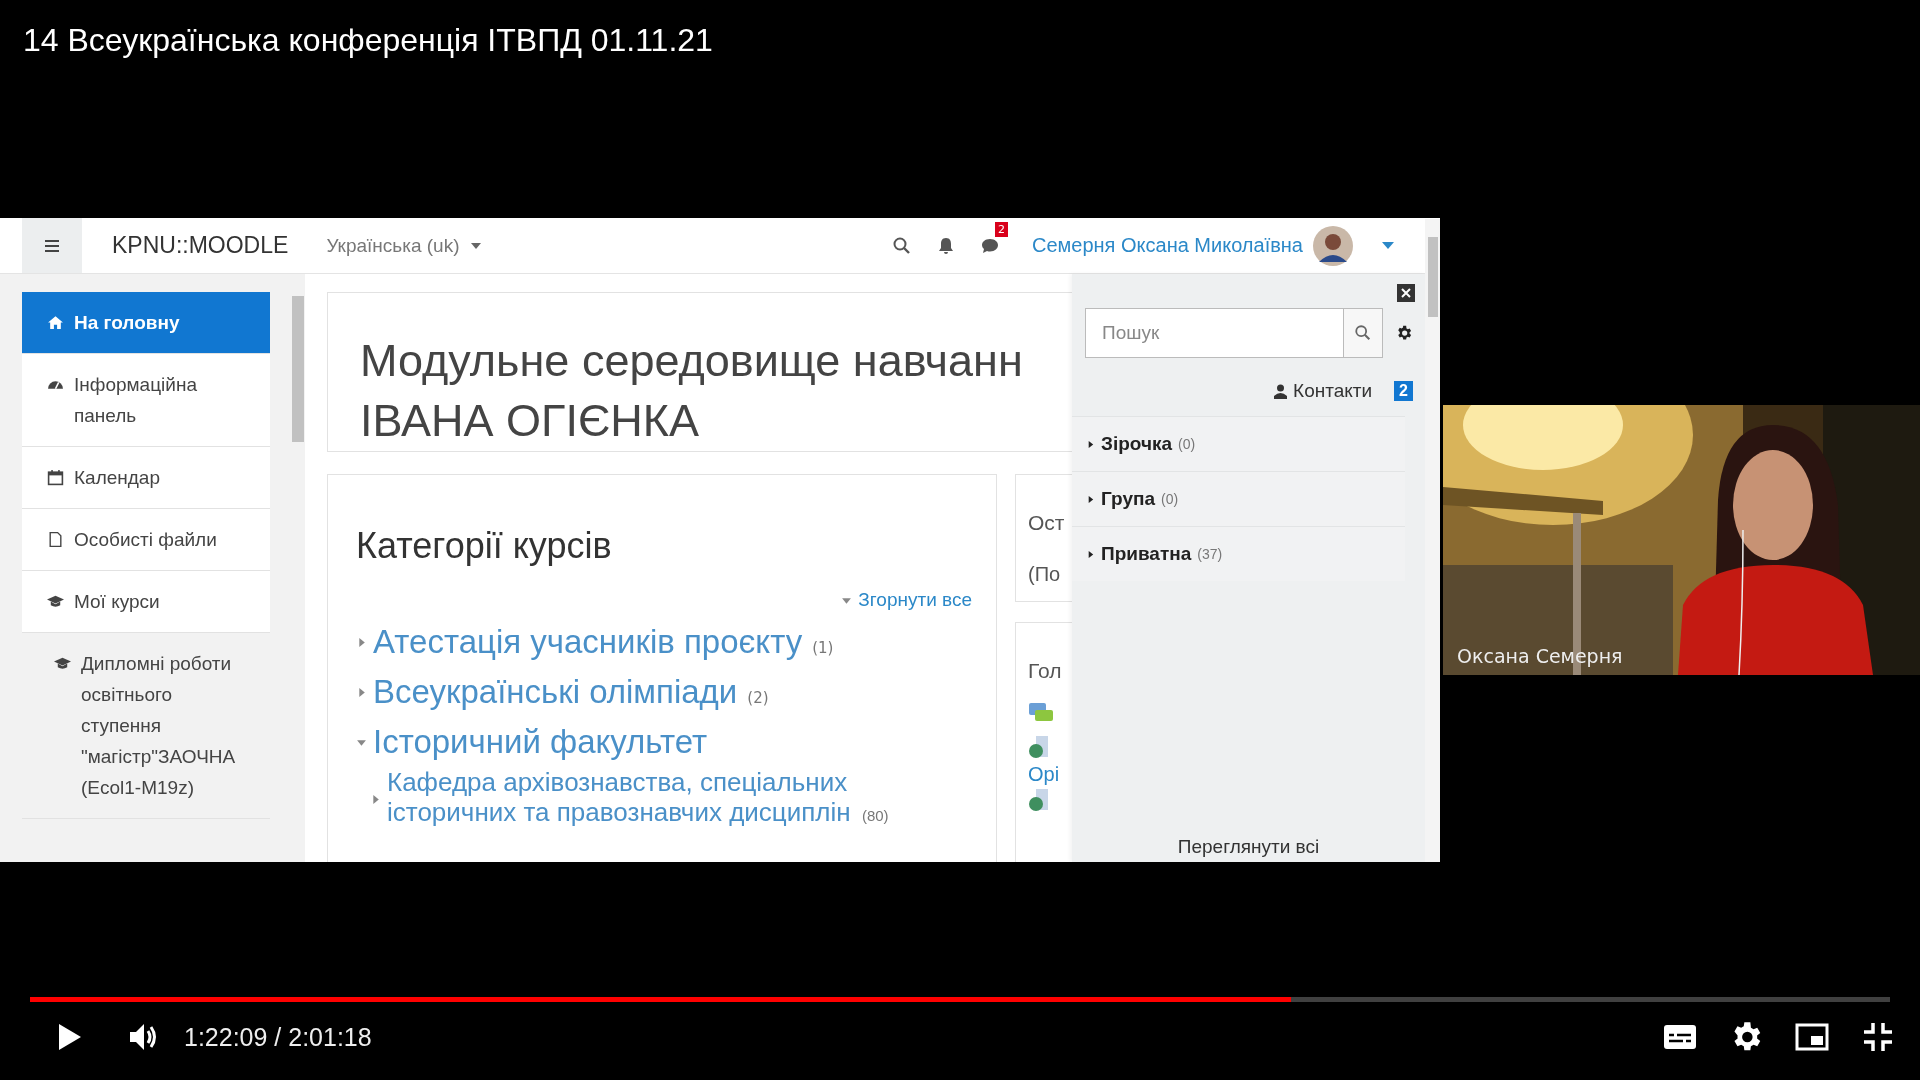  What do you see at coordinates (146, 400) in the screenshot?
I see `sidebar-item: Інформаційна панель` at bounding box center [146, 400].